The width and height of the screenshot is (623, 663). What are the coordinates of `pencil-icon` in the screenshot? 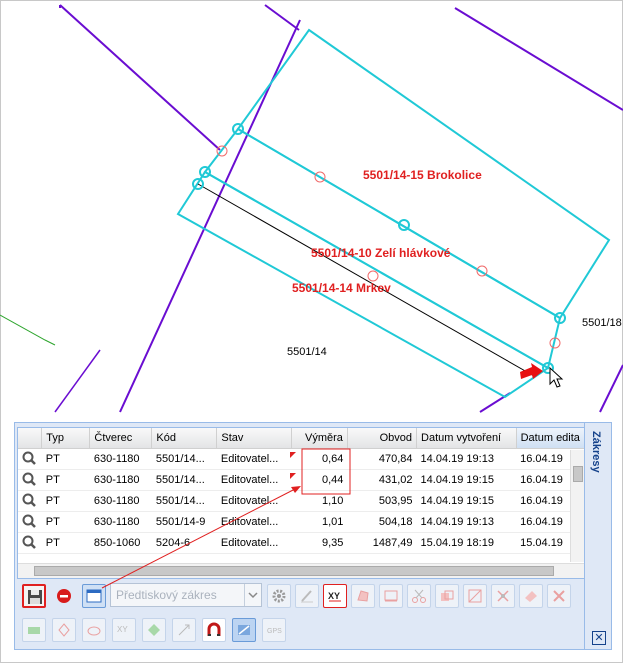 It's located at (307, 596).